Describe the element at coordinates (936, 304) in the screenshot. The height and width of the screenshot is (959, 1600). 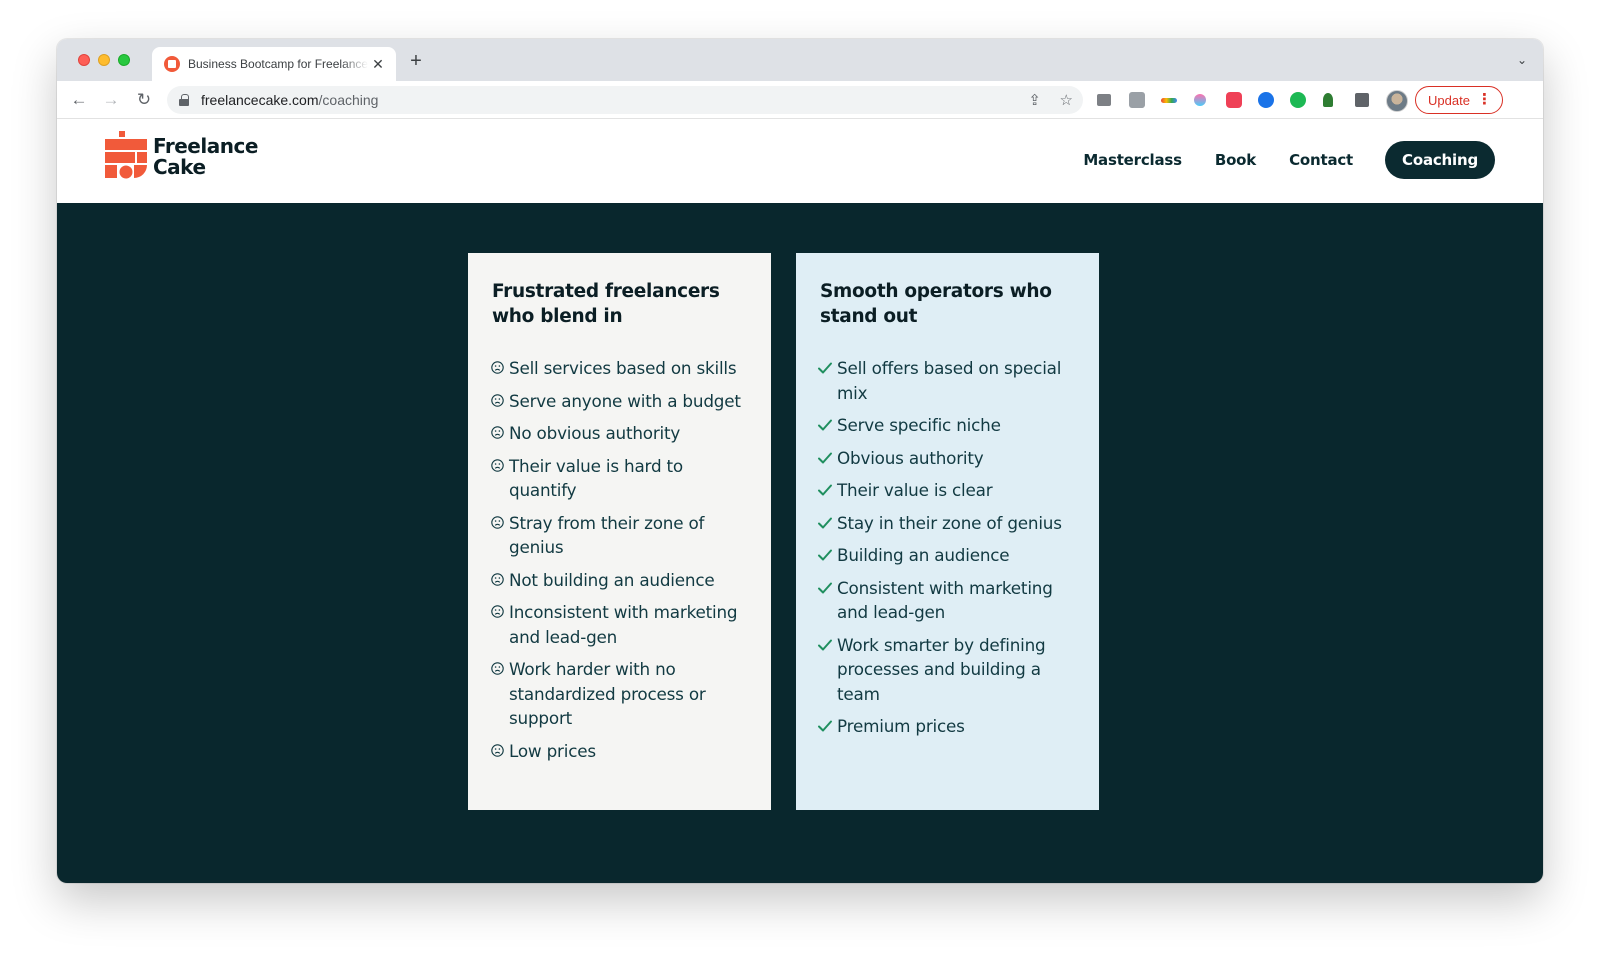
I see `card-title: Smooth operators who stand out` at that location.